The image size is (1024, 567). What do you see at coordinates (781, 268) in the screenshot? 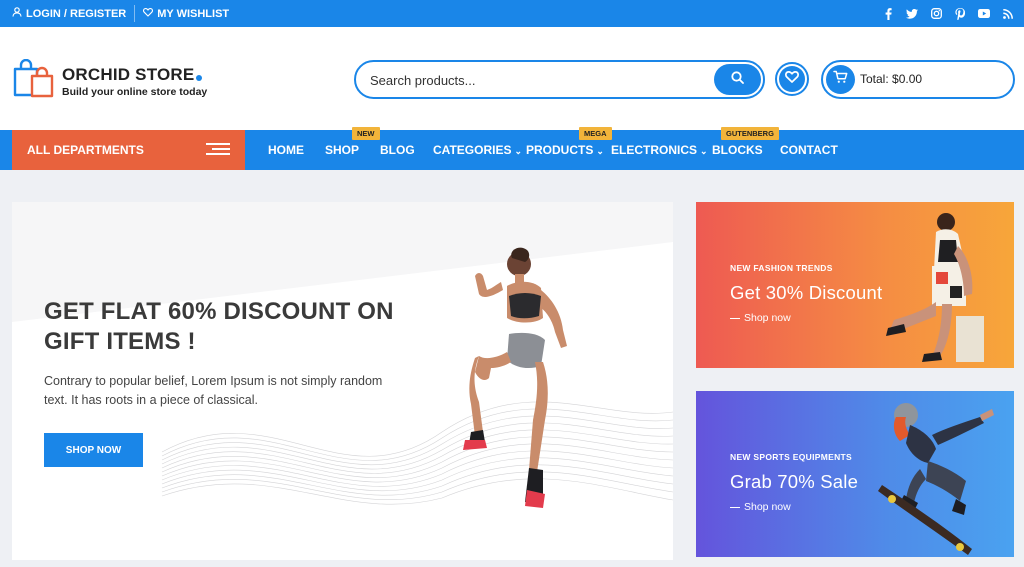
I see `promo-kicker: NEW FASHION TRENDS` at bounding box center [781, 268].